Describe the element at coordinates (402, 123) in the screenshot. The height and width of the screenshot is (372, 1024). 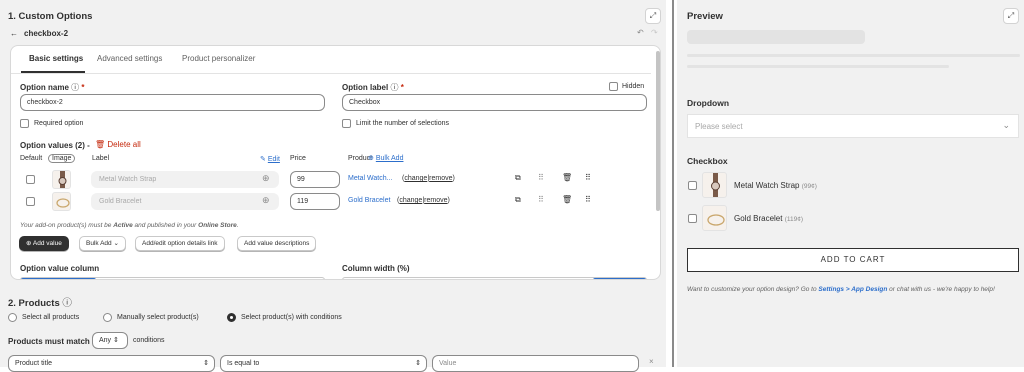
I see `limit-selections-label: Limit the number of selections` at that location.